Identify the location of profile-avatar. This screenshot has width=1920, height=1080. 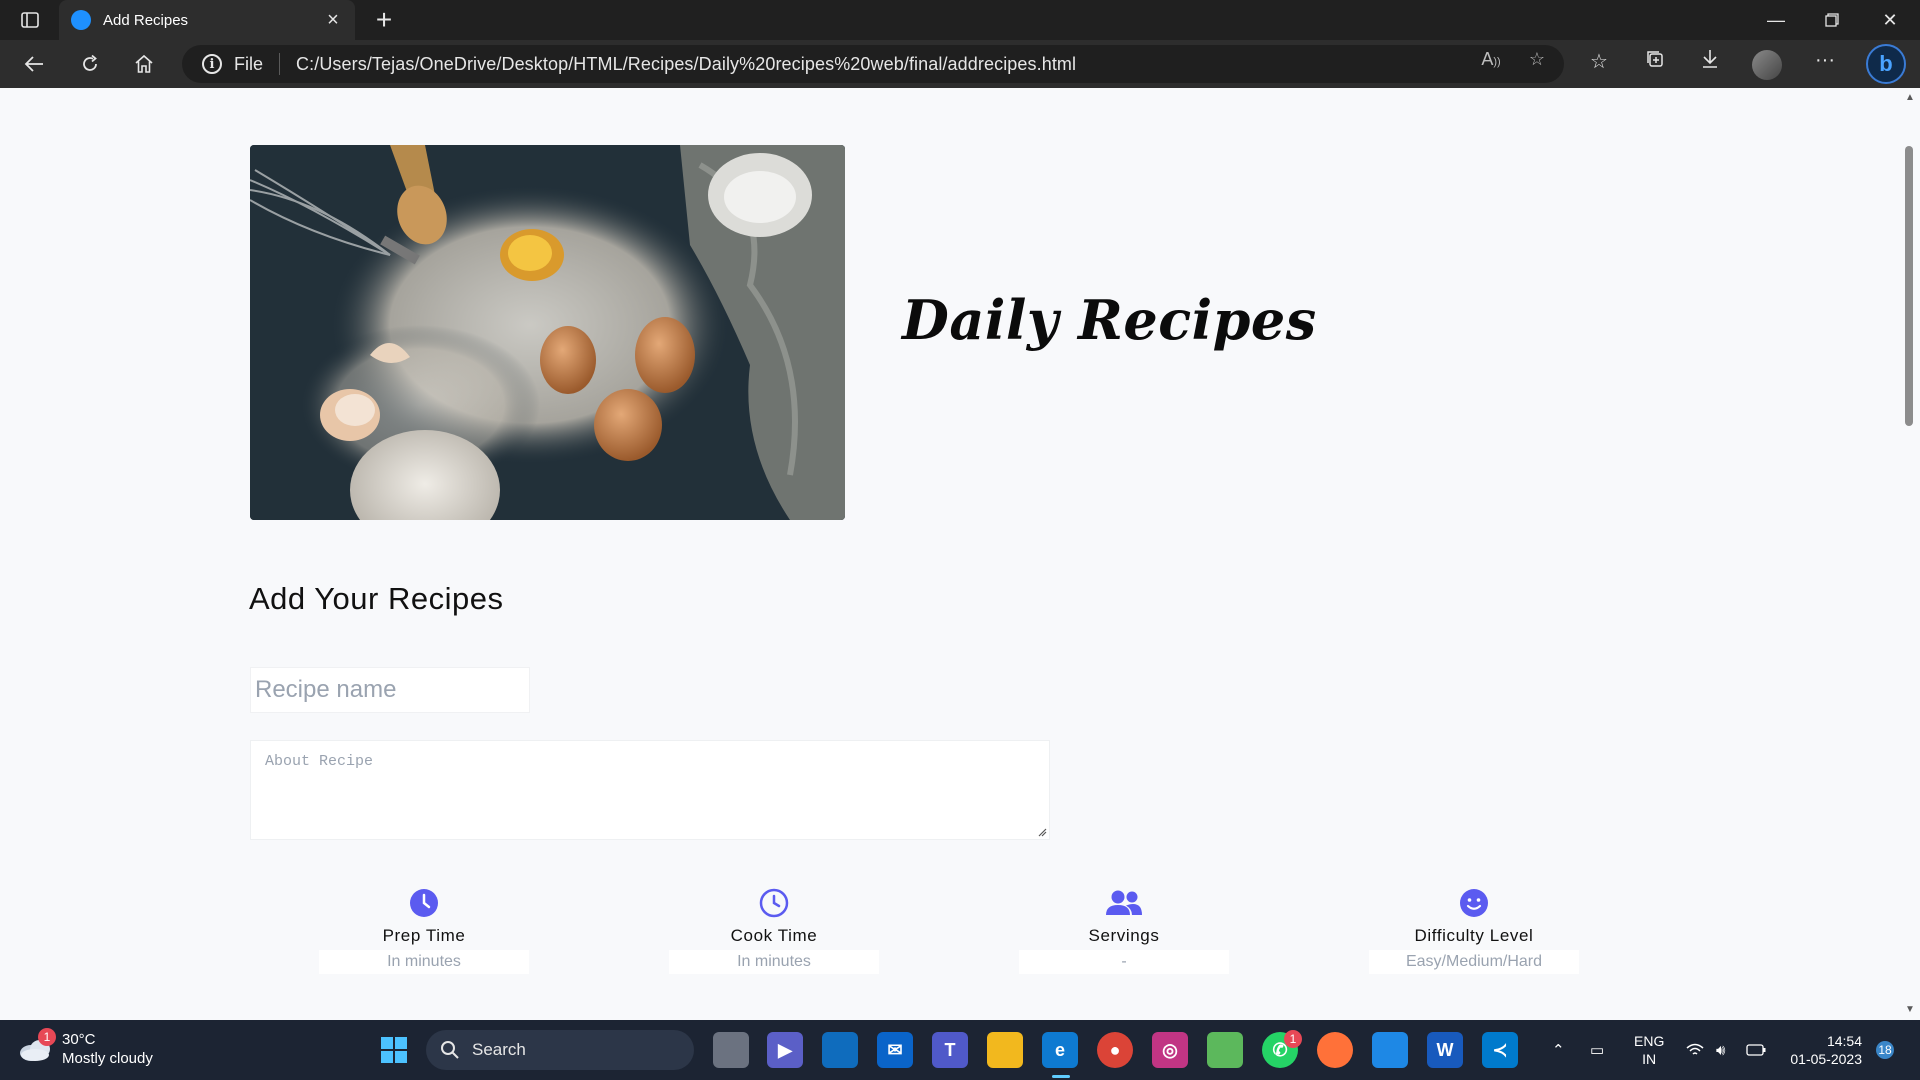
(1767, 65).